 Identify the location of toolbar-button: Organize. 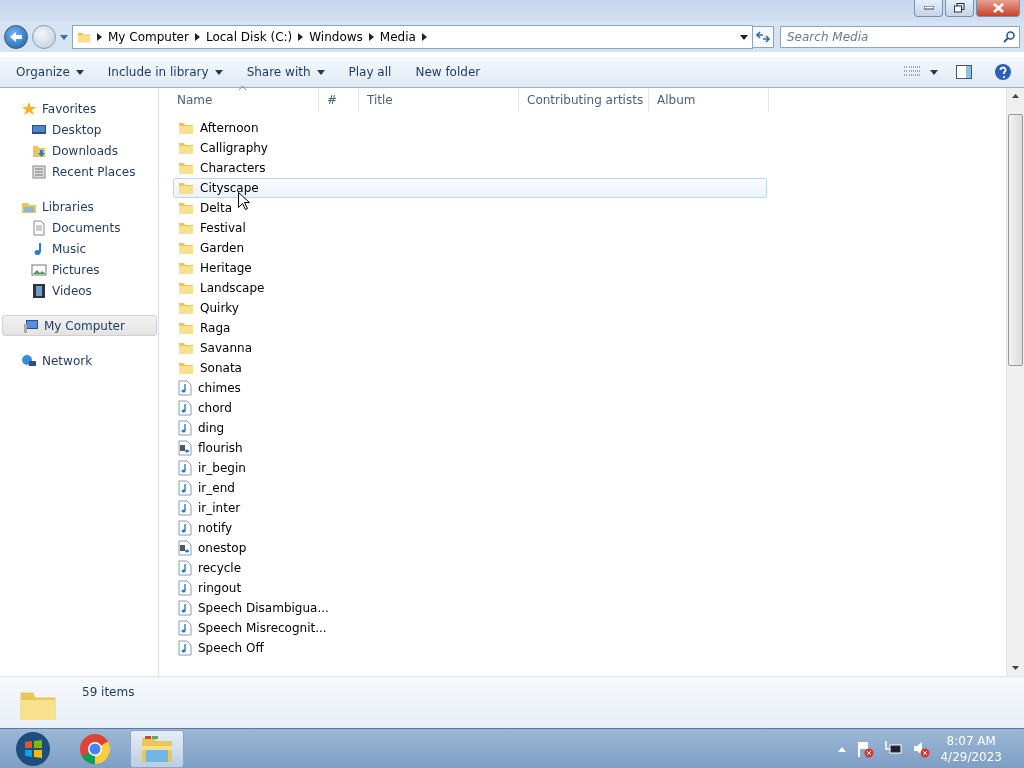
(50, 72).